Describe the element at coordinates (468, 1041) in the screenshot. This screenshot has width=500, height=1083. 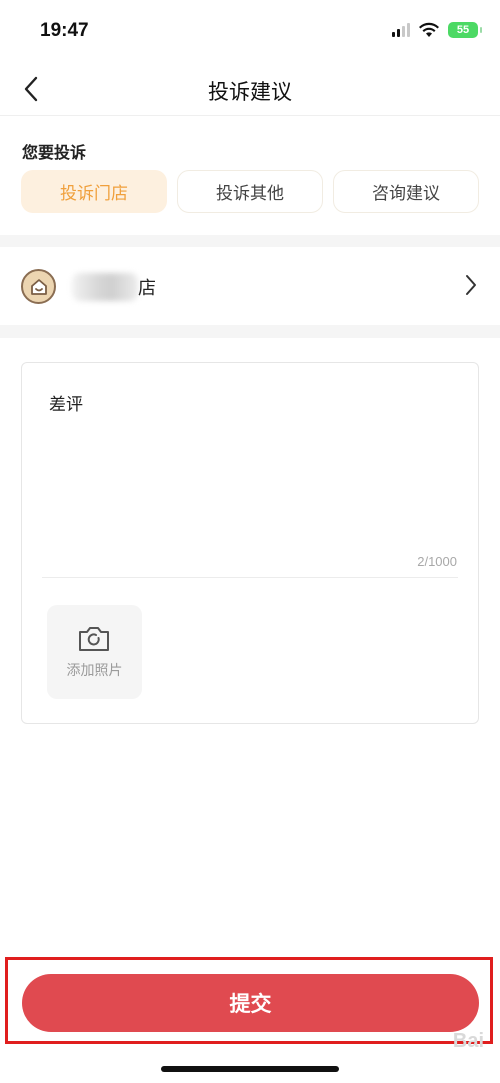
I see `watermark: Bai` at that location.